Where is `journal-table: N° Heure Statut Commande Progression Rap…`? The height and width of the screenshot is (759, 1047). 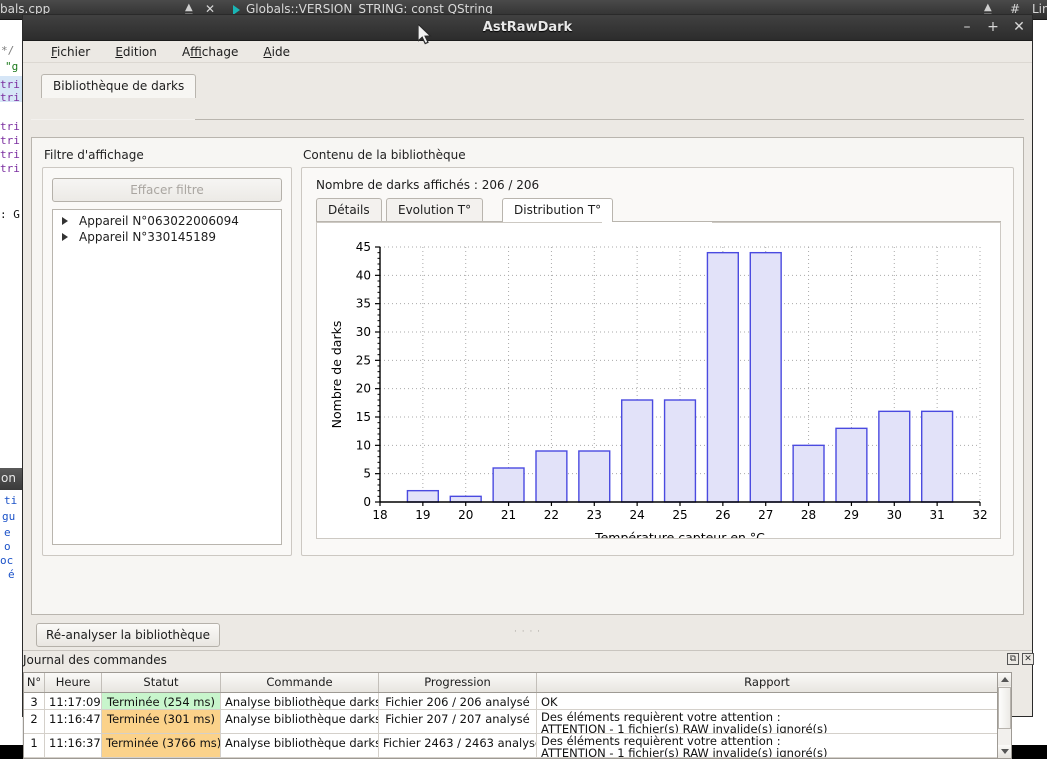
journal-table: N° Heure Statut Commande Progression Rap… is located at coordinates (510, 715).